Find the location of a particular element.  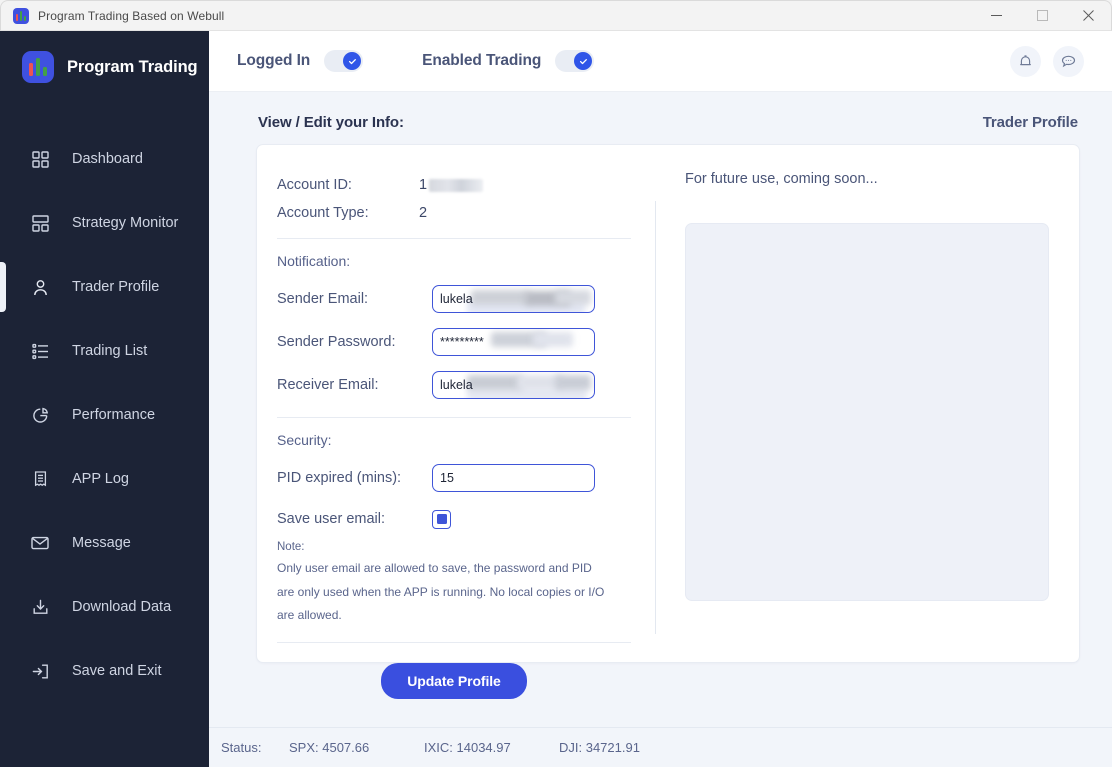

envelope-icon is located at coordinates (40, 543).